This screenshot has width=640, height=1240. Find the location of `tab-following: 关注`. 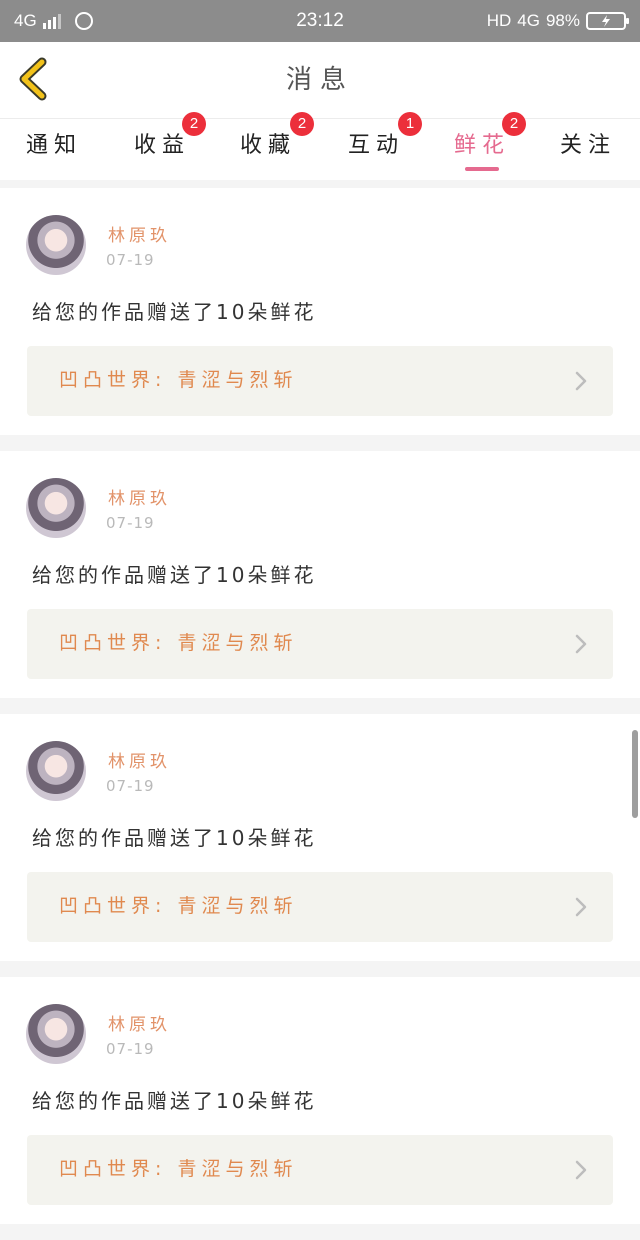

tab-following: 关注 is located at coordinates (588, 149).